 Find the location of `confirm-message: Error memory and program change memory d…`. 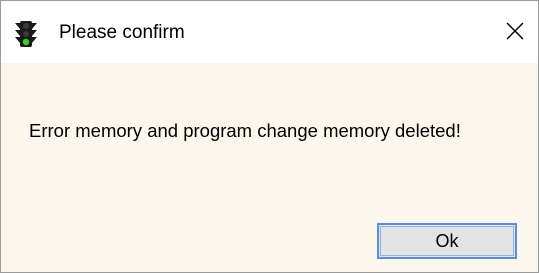

confirm-message: Error memory and program change memory d… is located at coordinates (245, 130).